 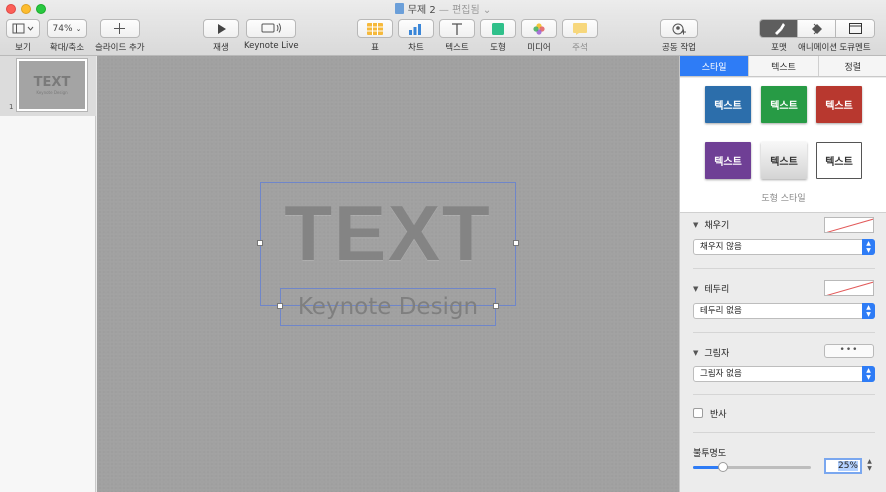 I want to click on style-swatch-red: 텍스트, so click(x=839, y=104).